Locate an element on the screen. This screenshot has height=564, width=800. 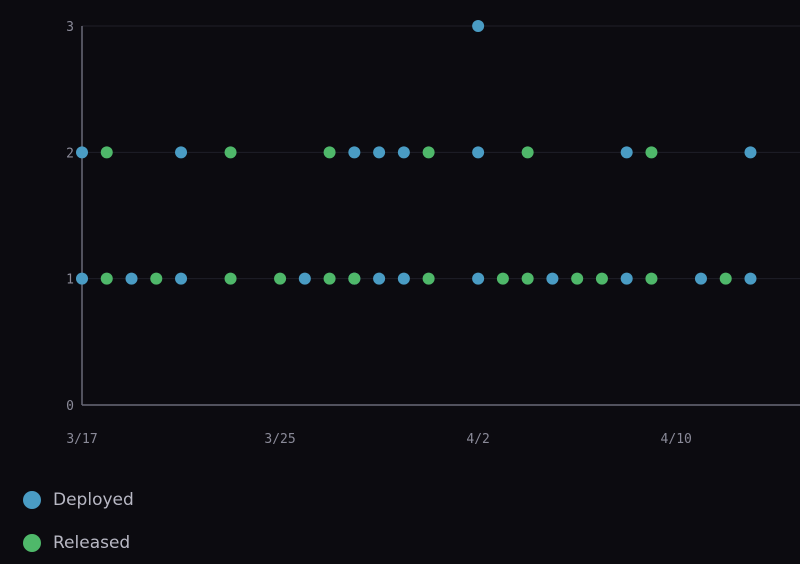
legend-label-released: Released is located at coordinates (92, 542).